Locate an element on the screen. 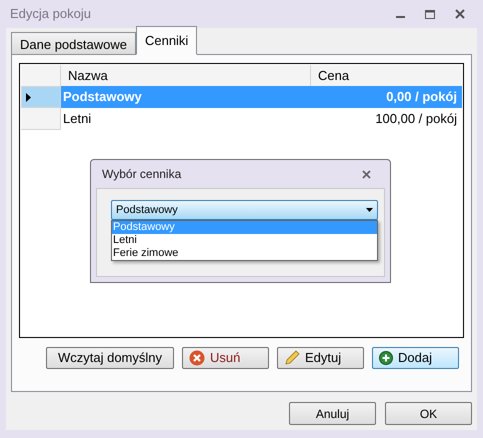  column-header: Nazwa is located at coordinates (186, 75).